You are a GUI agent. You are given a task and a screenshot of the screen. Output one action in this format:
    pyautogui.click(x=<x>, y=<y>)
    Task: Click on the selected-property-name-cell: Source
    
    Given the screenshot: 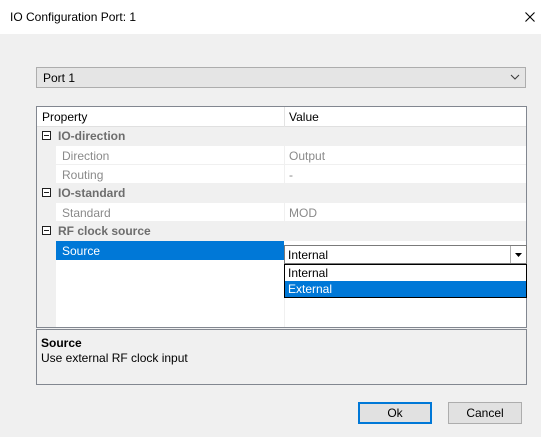 What is the action you would take?
    pyautogui.click(x=170, y=250)
    